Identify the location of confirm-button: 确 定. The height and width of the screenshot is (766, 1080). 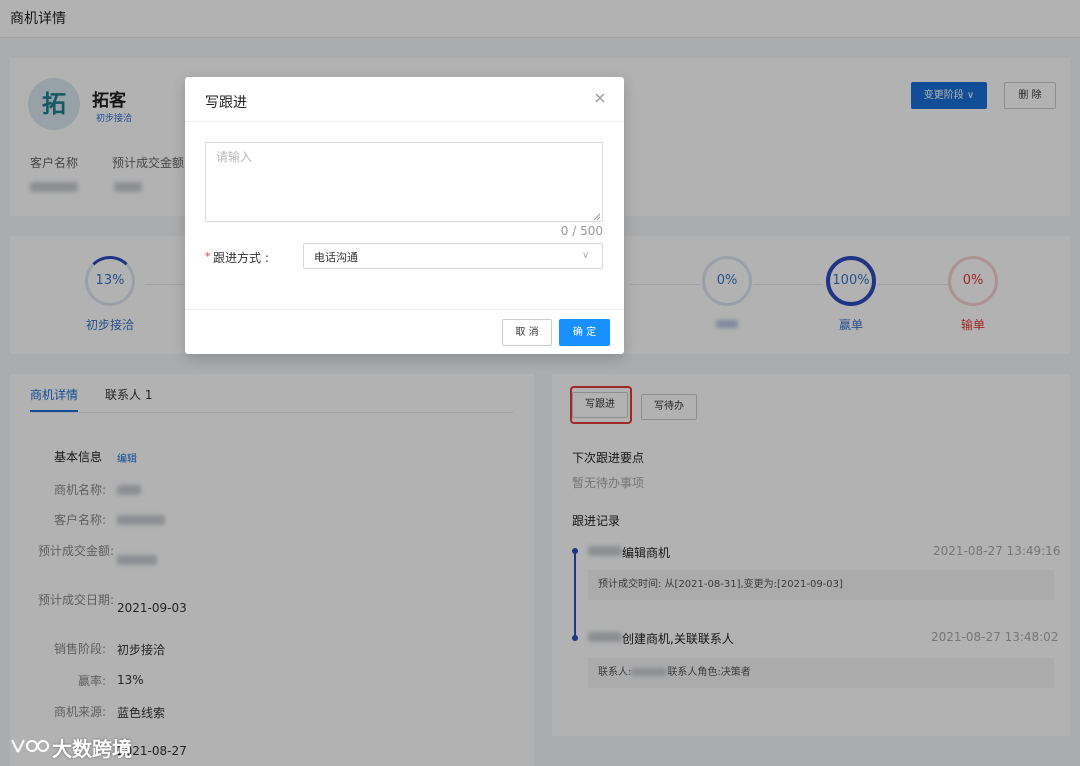
(584, 332).